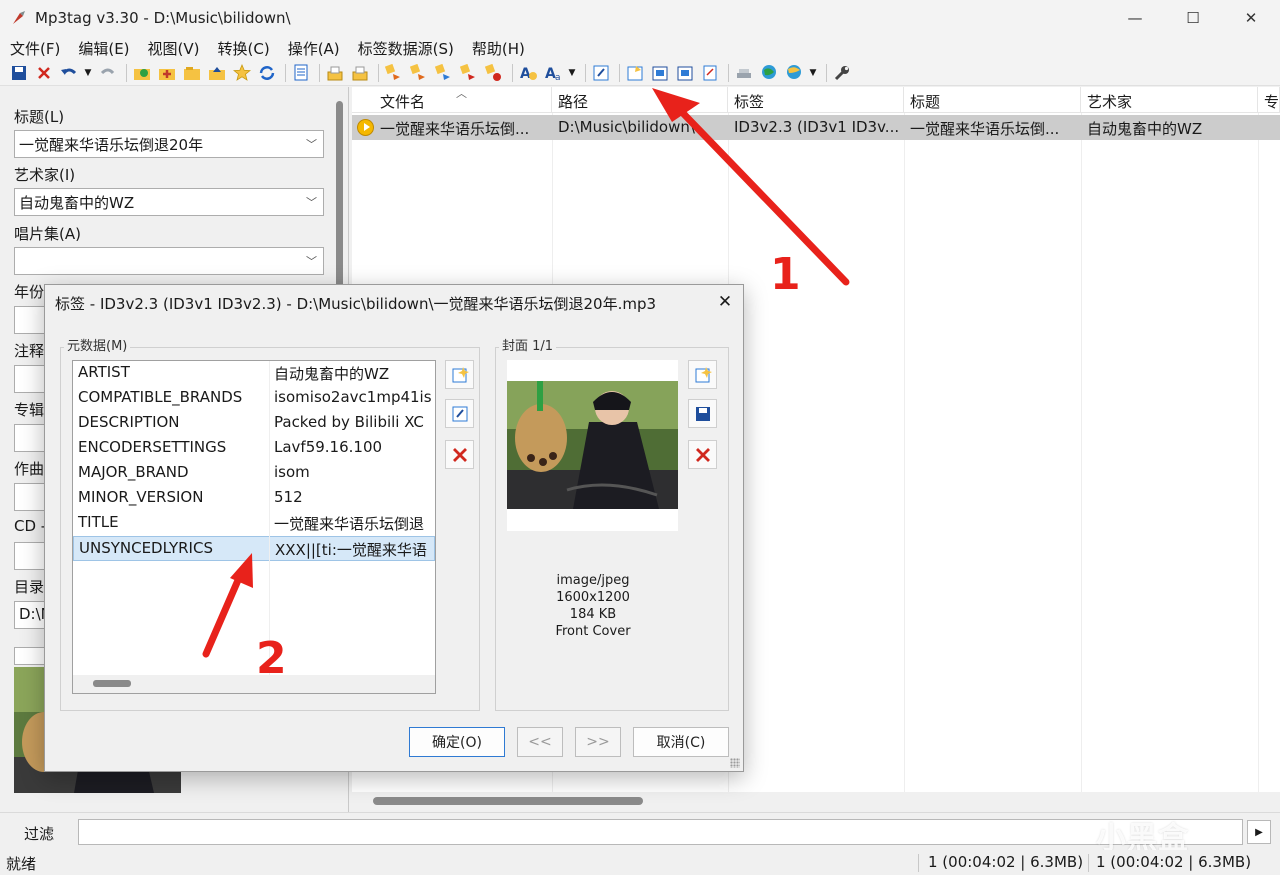  I want to click on metadata-row: COMPATIBLE_BRANDS isomiso2avc1mp41is, so click(254, 398).